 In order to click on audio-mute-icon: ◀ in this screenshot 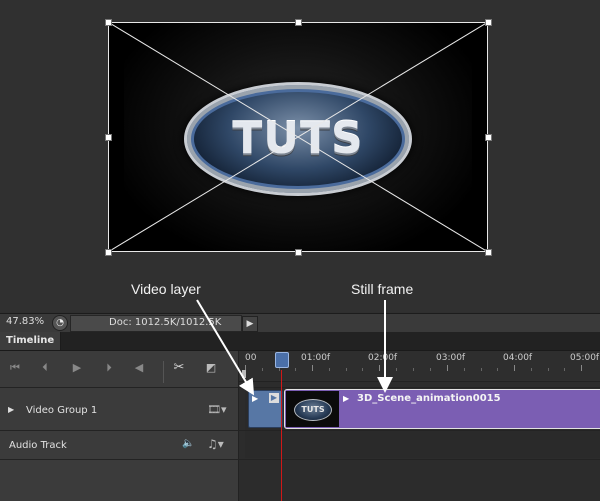, I will do `click(139, 368)`.